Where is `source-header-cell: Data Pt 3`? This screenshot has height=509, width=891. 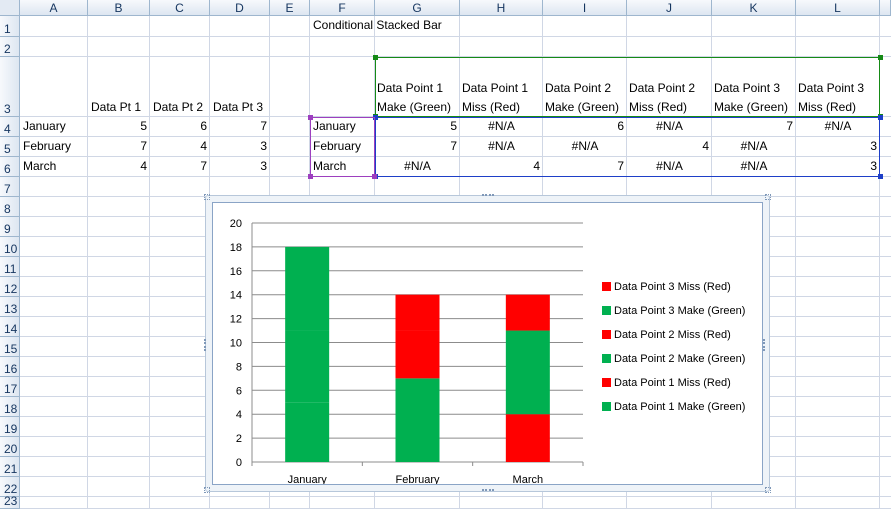
source-header-cell: Data Pt 3 is located at coordinates (240, 87).